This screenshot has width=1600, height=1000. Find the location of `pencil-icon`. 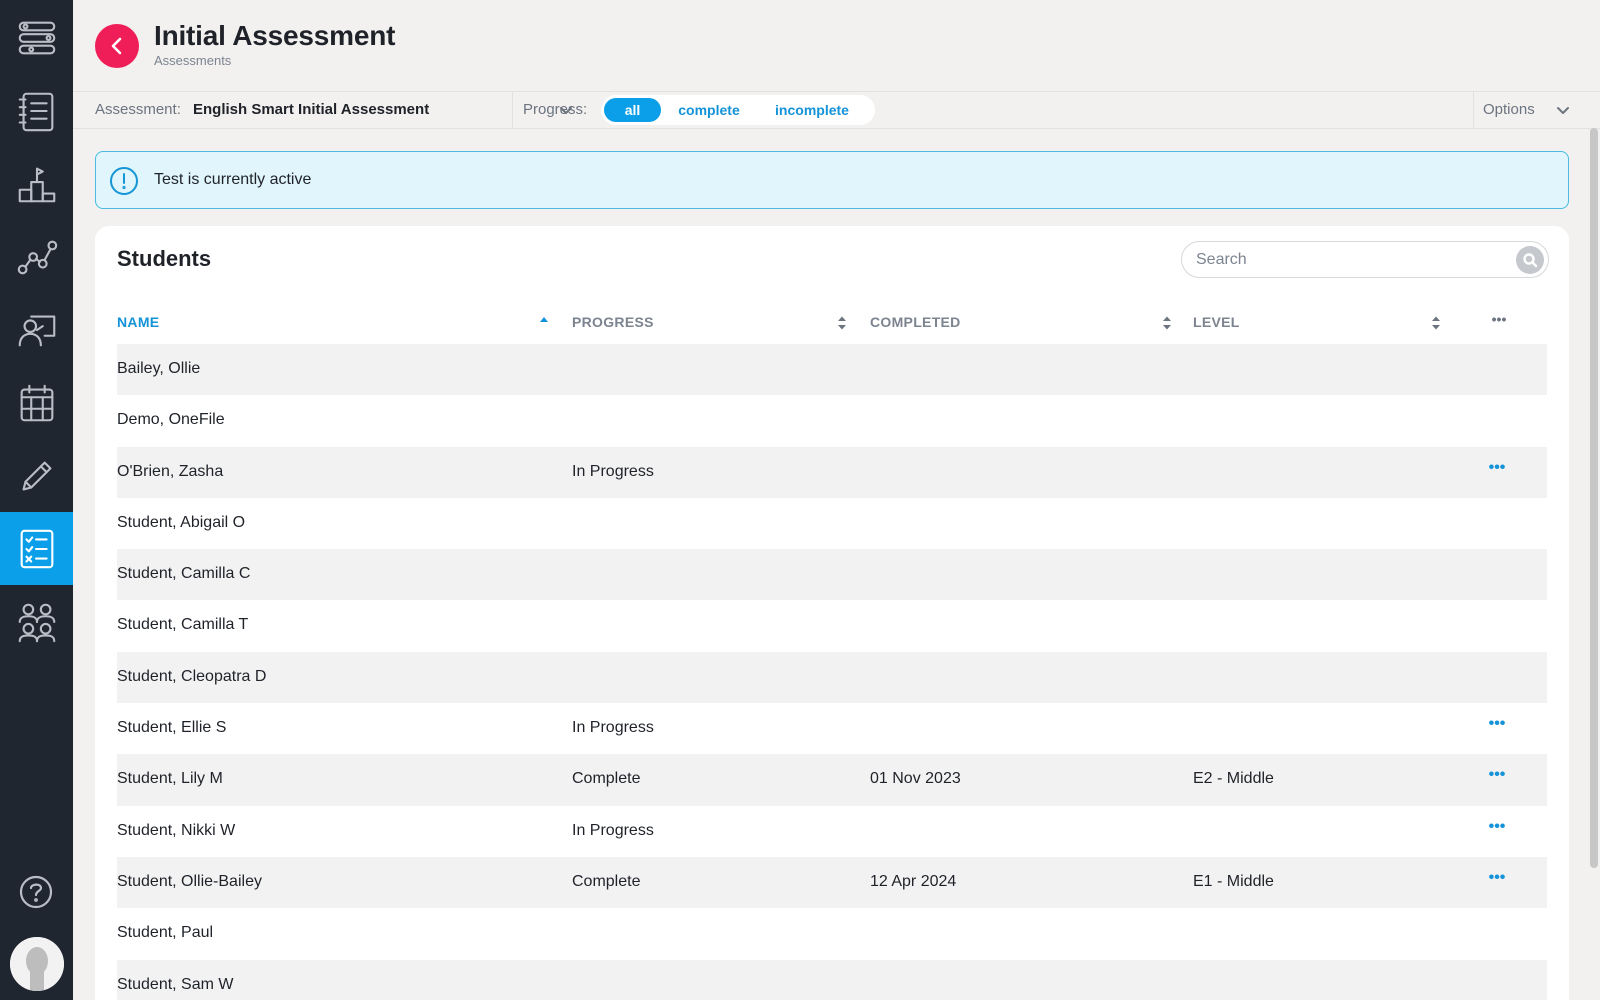

pencil-icon is located at coordinates (36, 475).